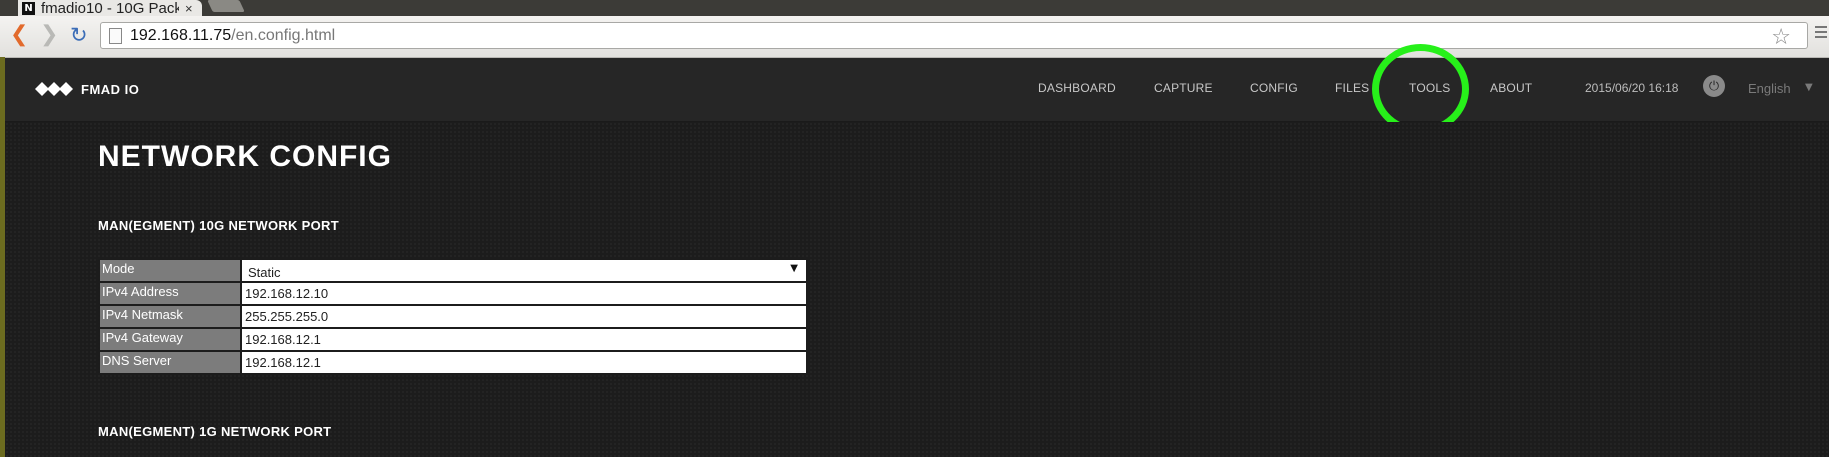 The height and width of the screenshot is (457, 1829). I want to click on ipv4-address-cell, so click(524, 293).